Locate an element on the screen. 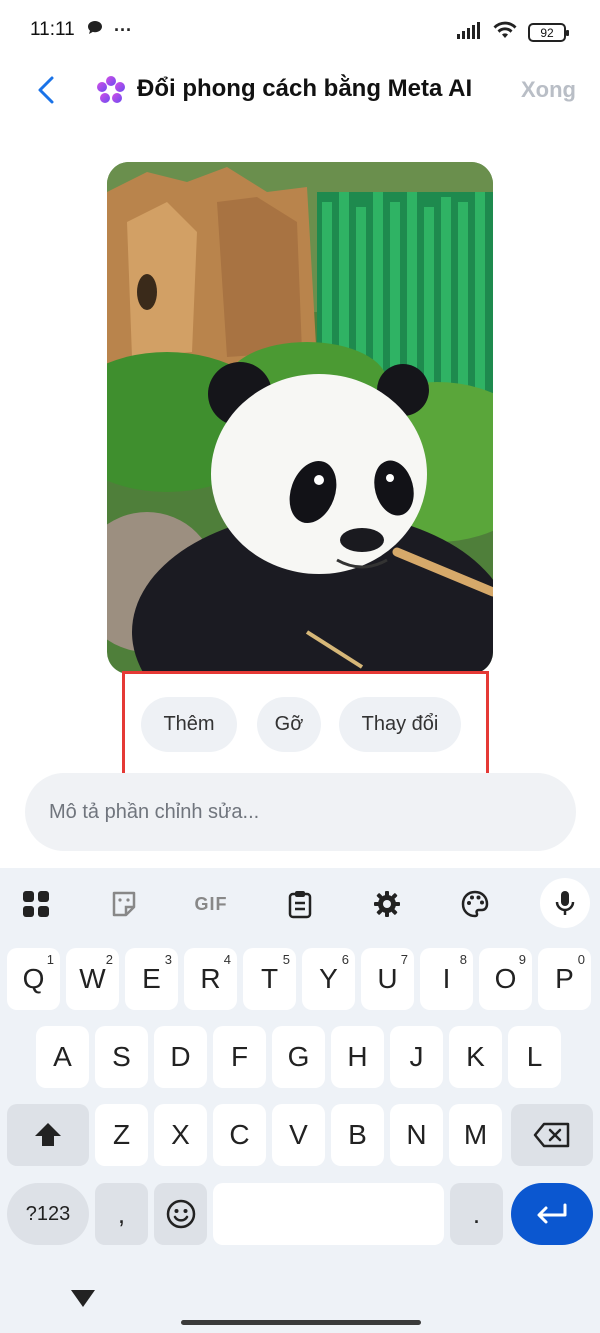  emoji-key is located at coordinates (180, 1214).